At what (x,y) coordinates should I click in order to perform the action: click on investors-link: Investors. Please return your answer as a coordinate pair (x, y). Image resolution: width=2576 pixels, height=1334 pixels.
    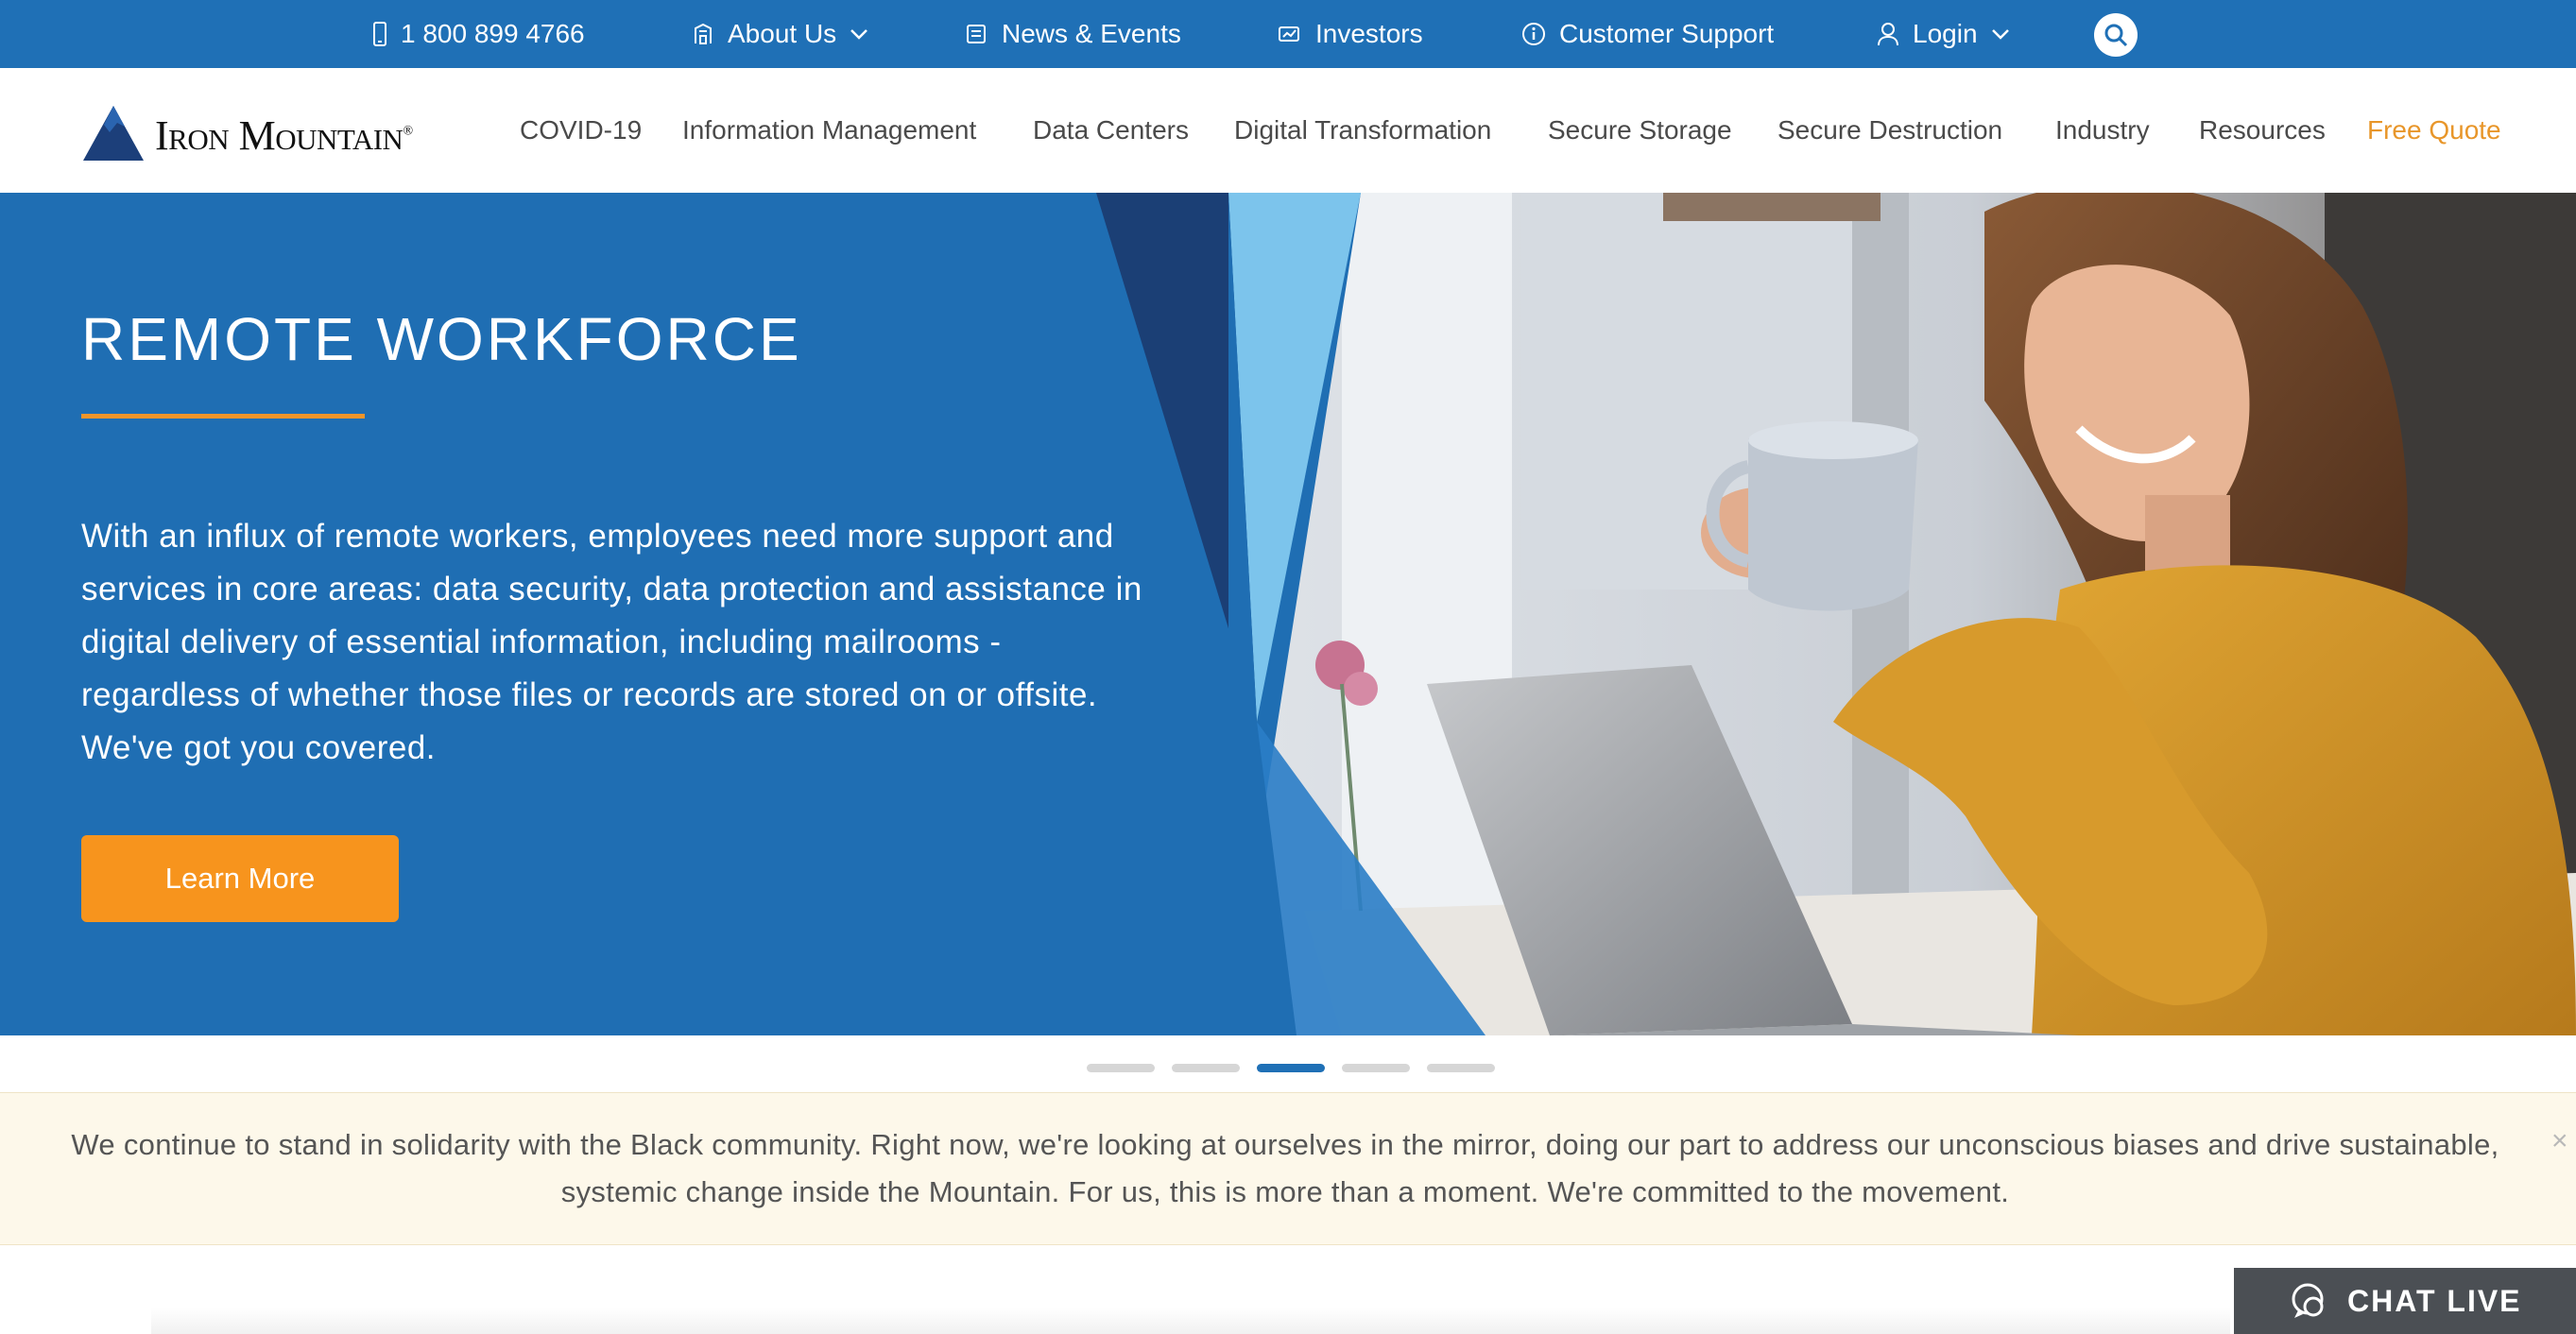
    Looking at the image, I should click on (1350, 34).